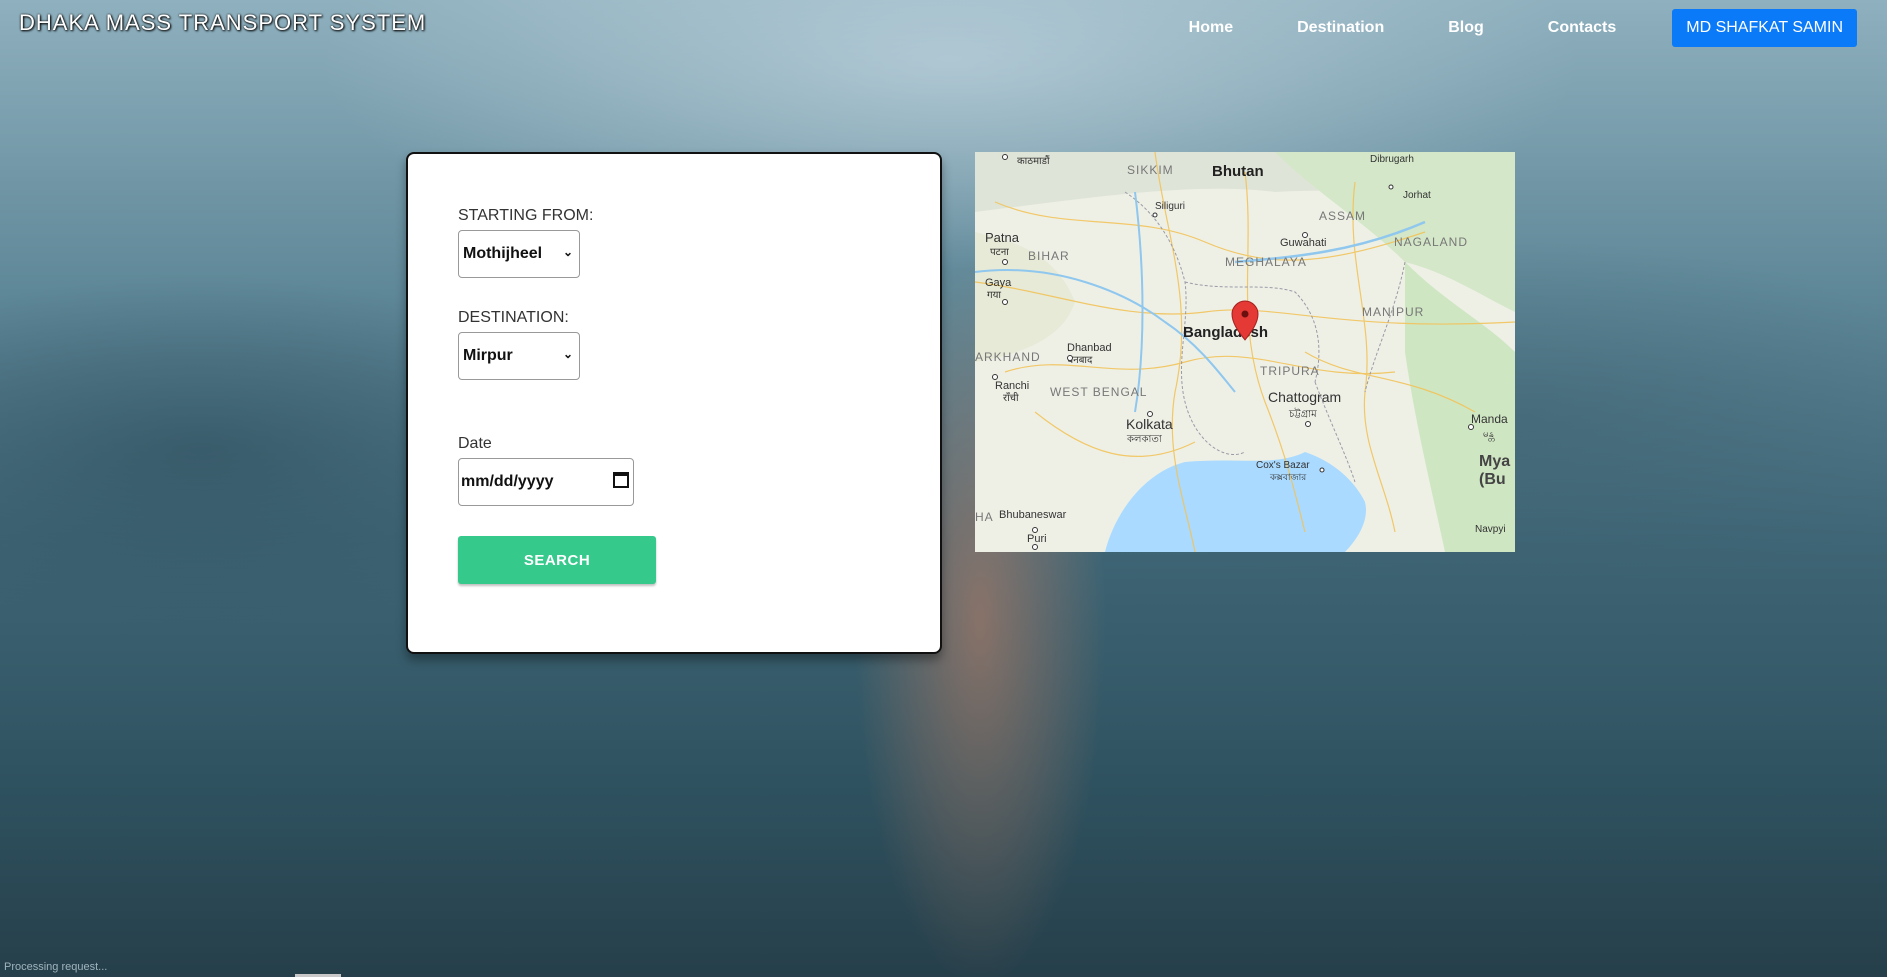  I want to click on map-label-tripura: TRIPURA, so click(1290, 371).